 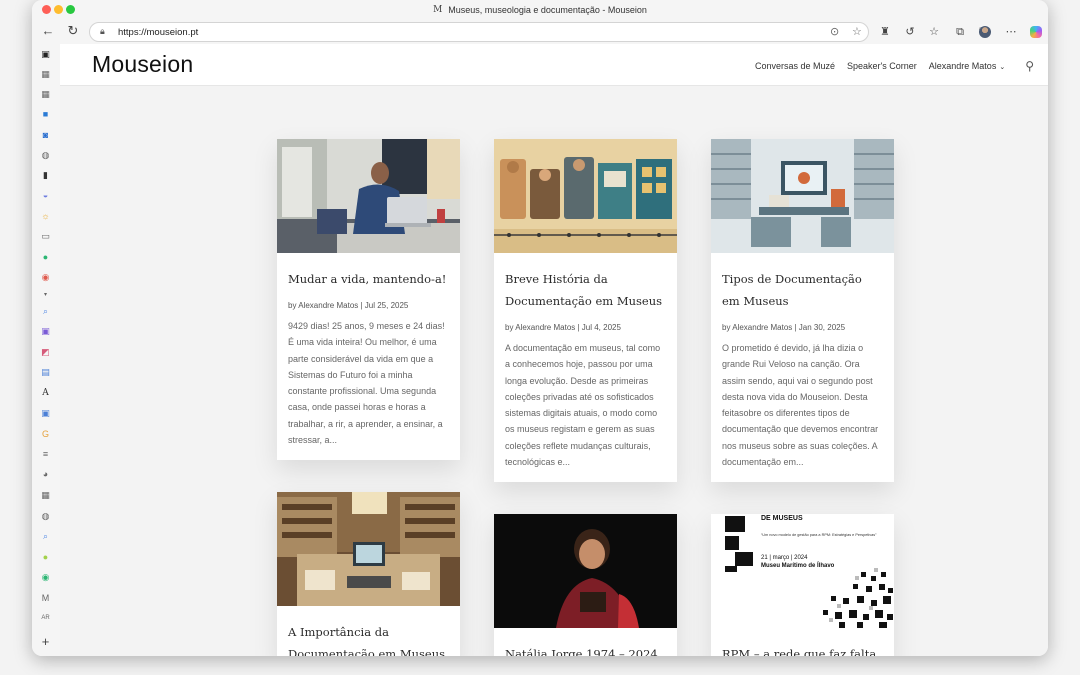 I want to click on favorites-icon: ☆, so click(x=934, y=32).